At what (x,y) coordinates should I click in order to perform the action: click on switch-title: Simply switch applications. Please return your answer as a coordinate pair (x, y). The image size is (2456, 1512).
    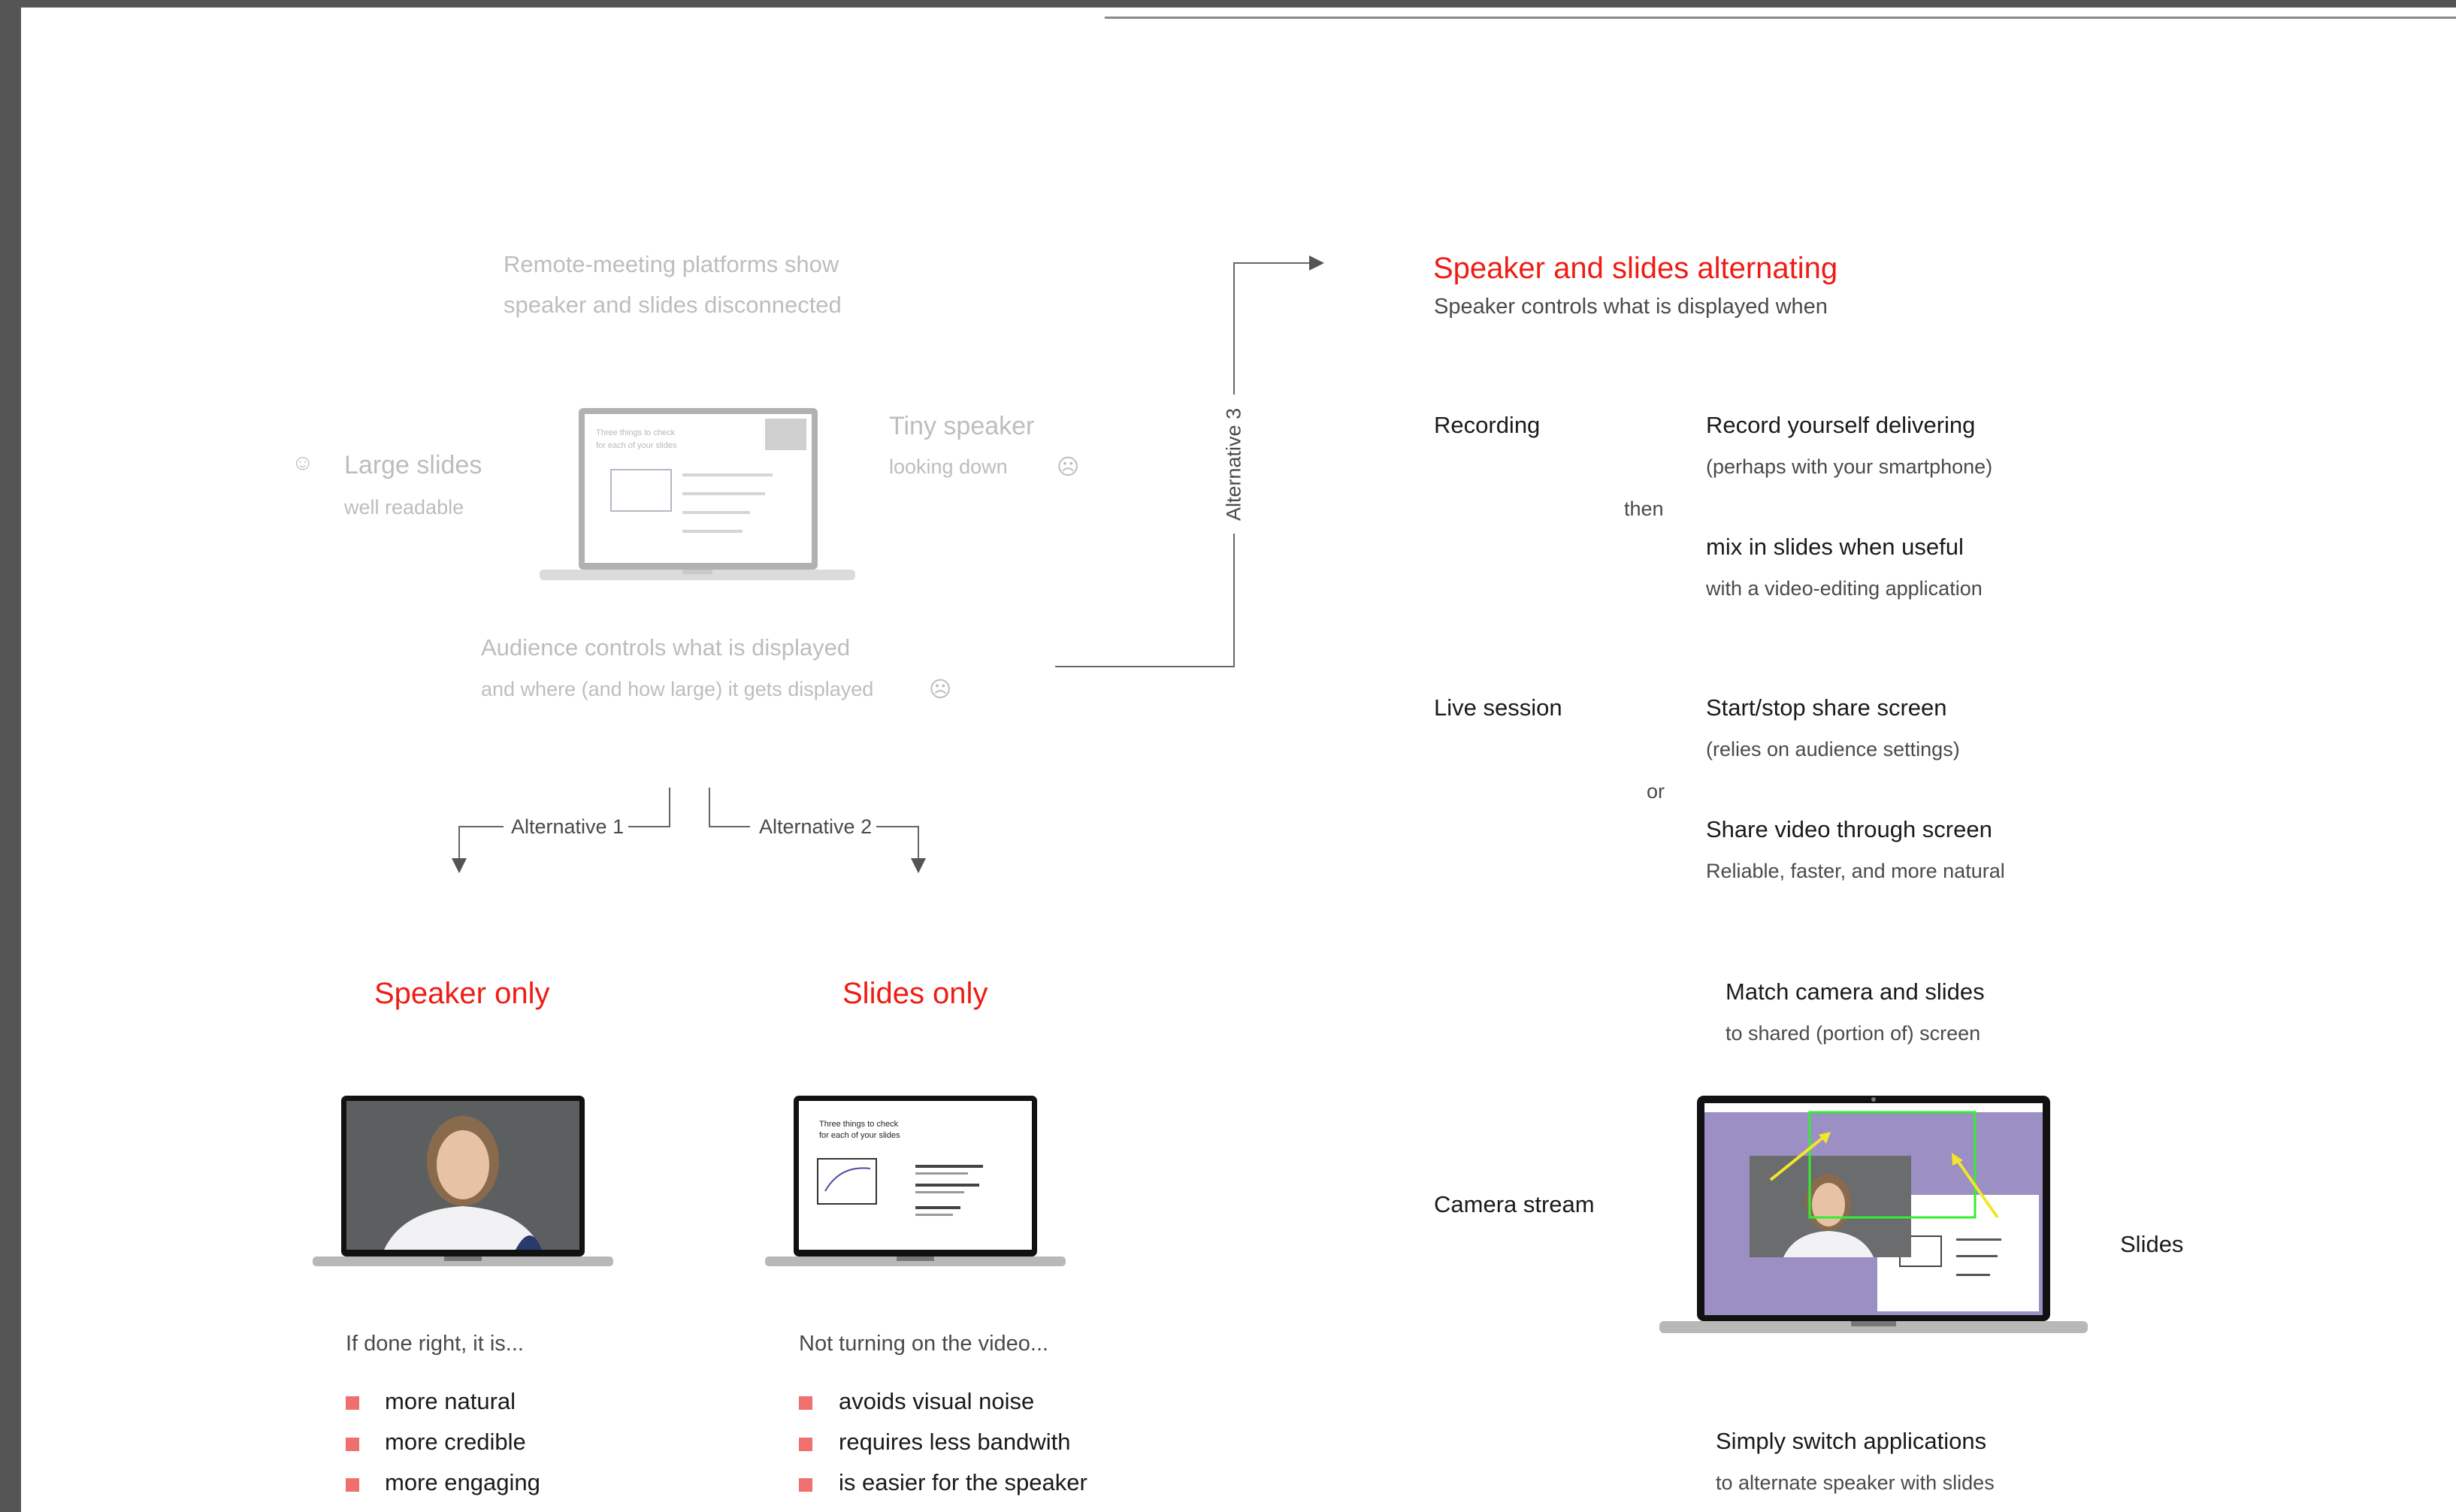
    Looking at the image, I should click on (1851, 1441).